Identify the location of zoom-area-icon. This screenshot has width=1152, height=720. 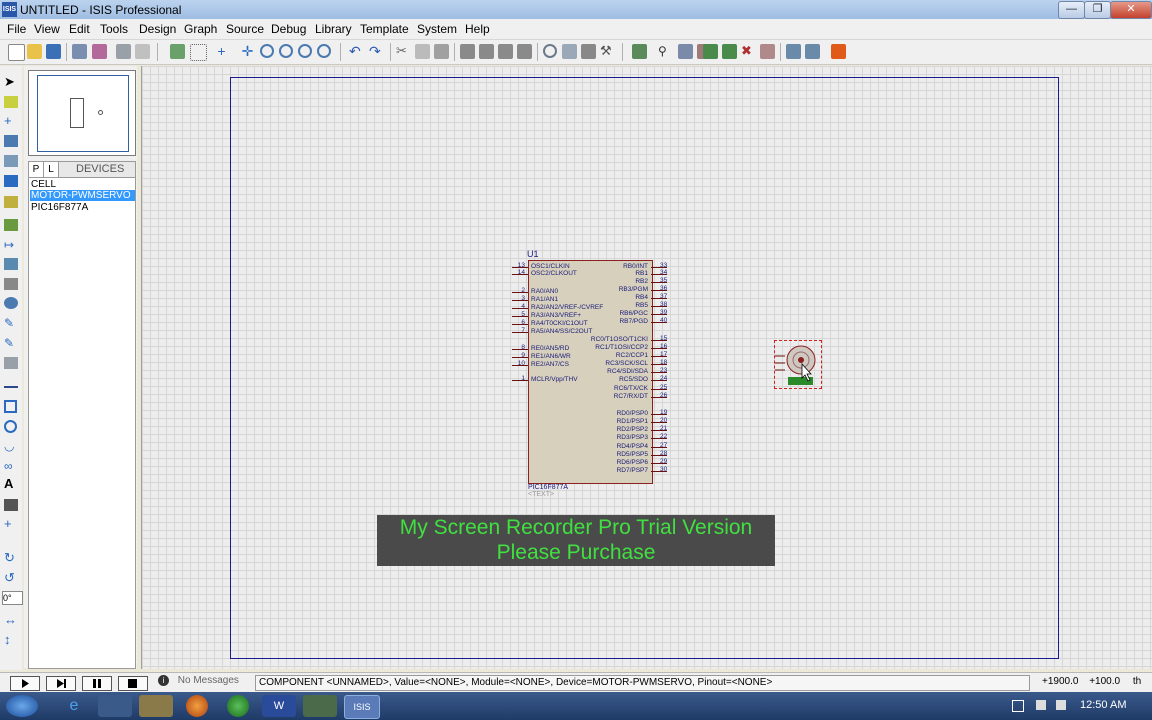
(324, 51).